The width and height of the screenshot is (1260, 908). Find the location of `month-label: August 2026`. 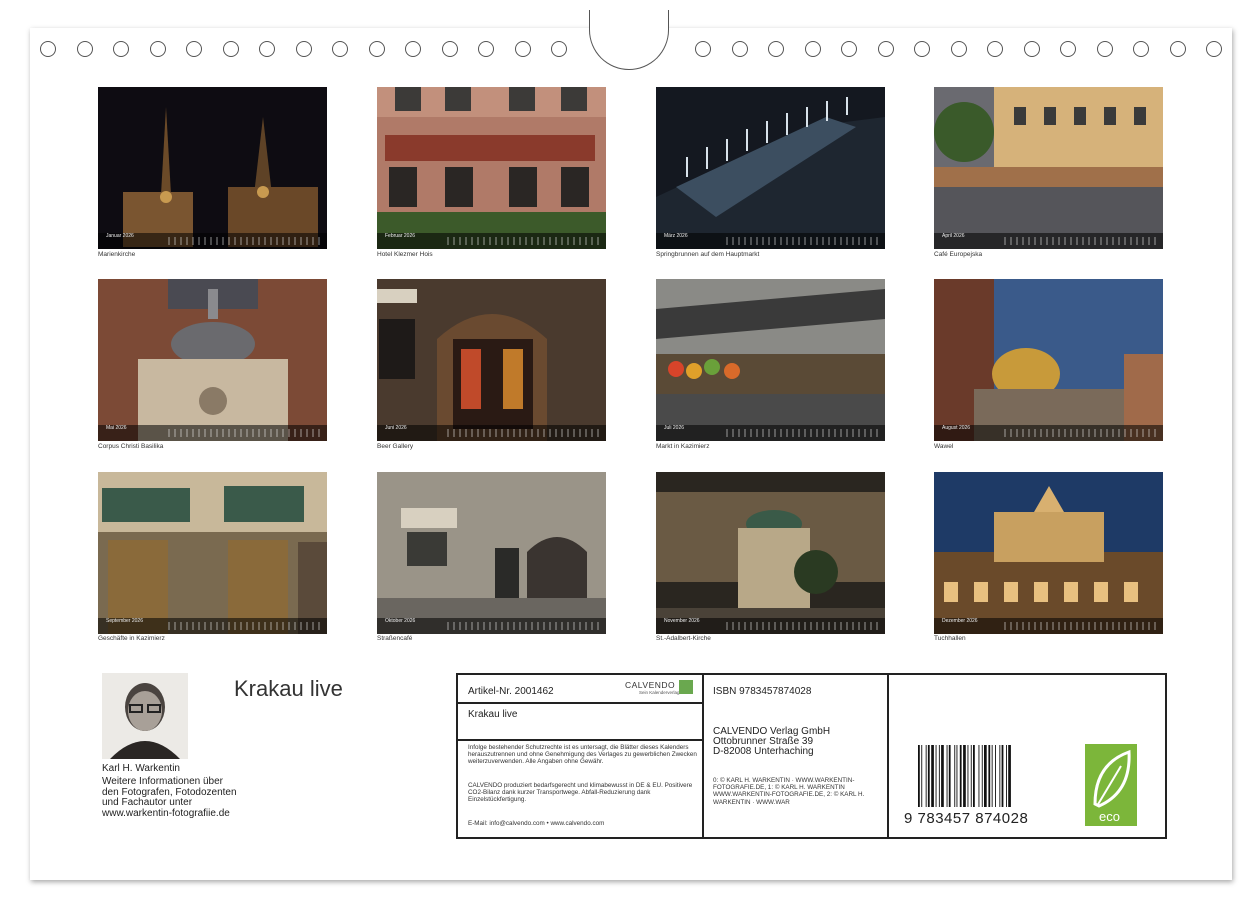

month-label: August 2026 is located at coordinates (956, 428).